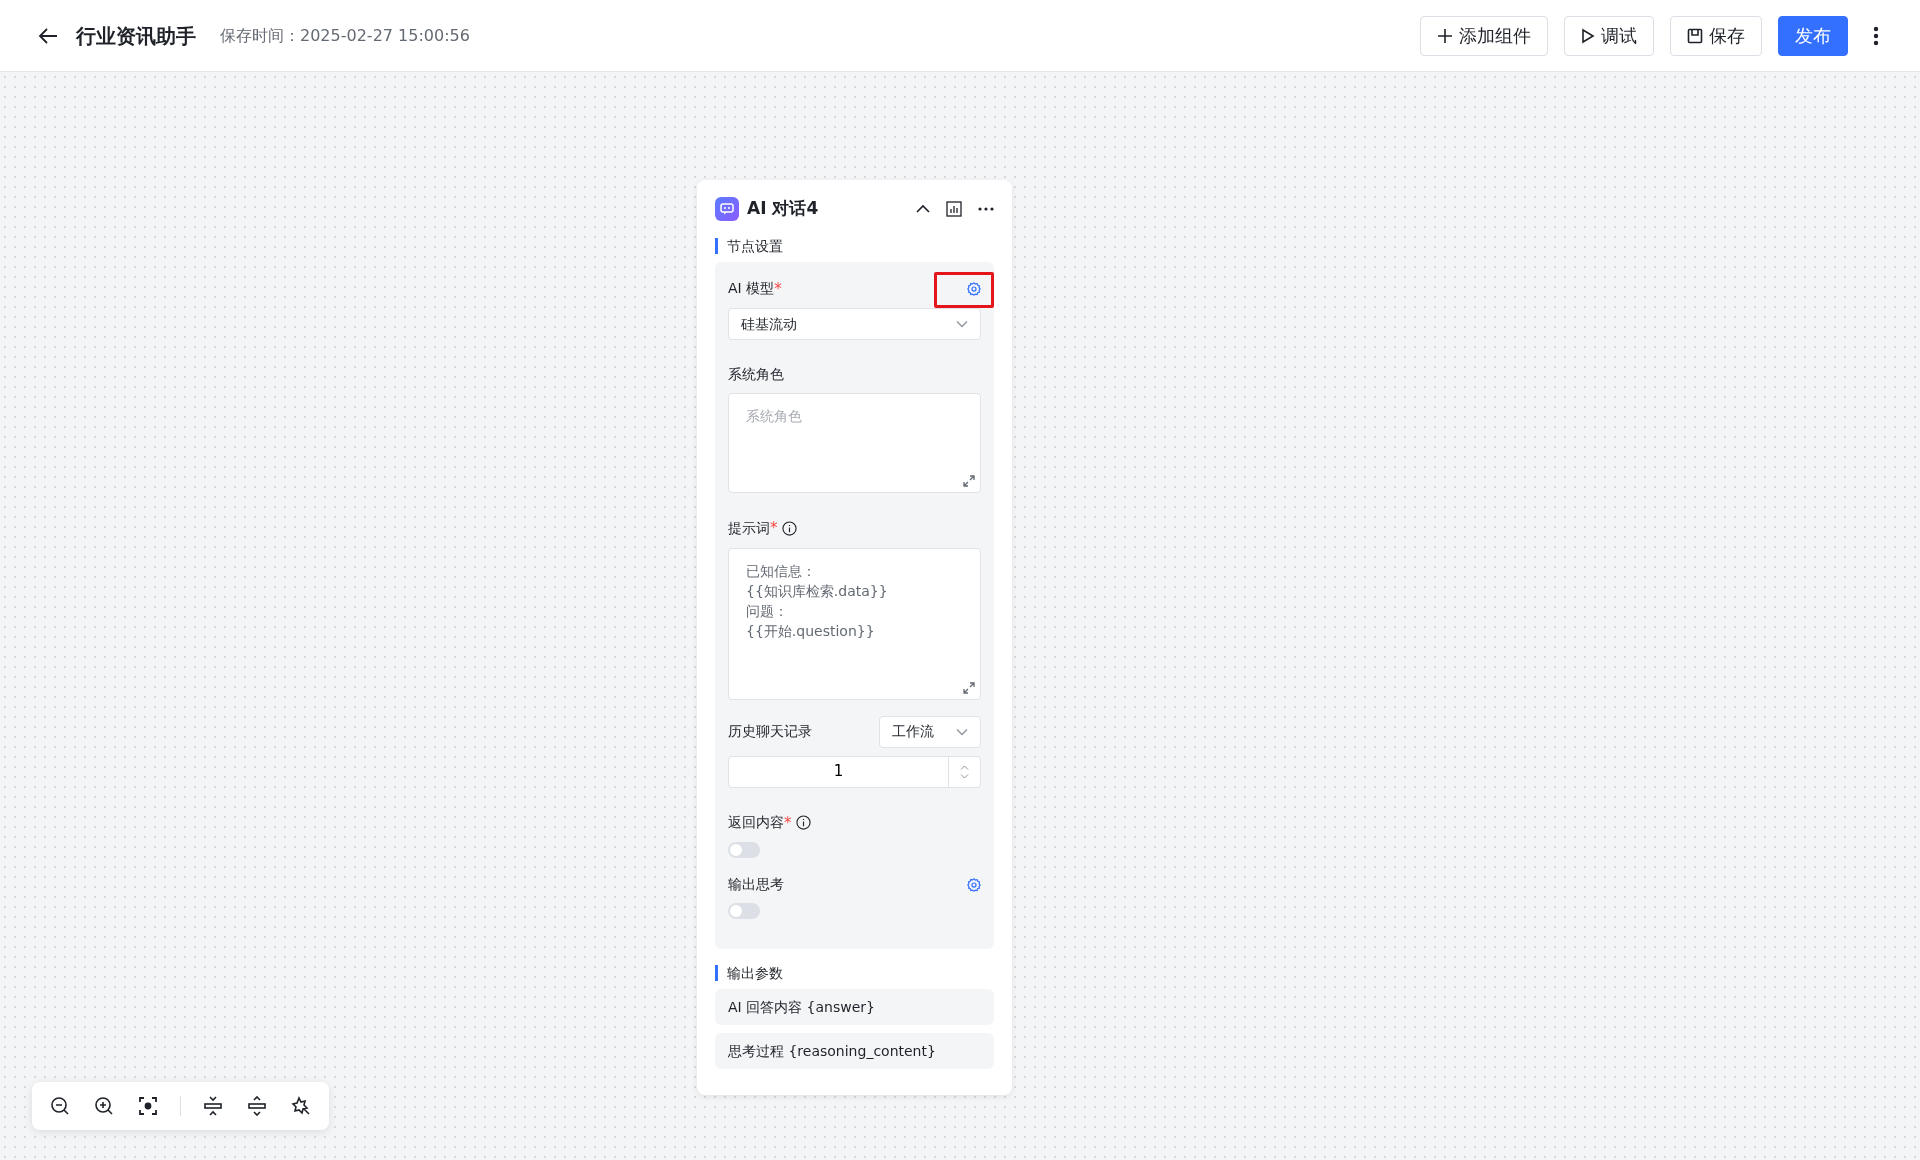  Describe the element at coordinates (213, 1106) in the screenshot. I see `collapse-icon` at that location.